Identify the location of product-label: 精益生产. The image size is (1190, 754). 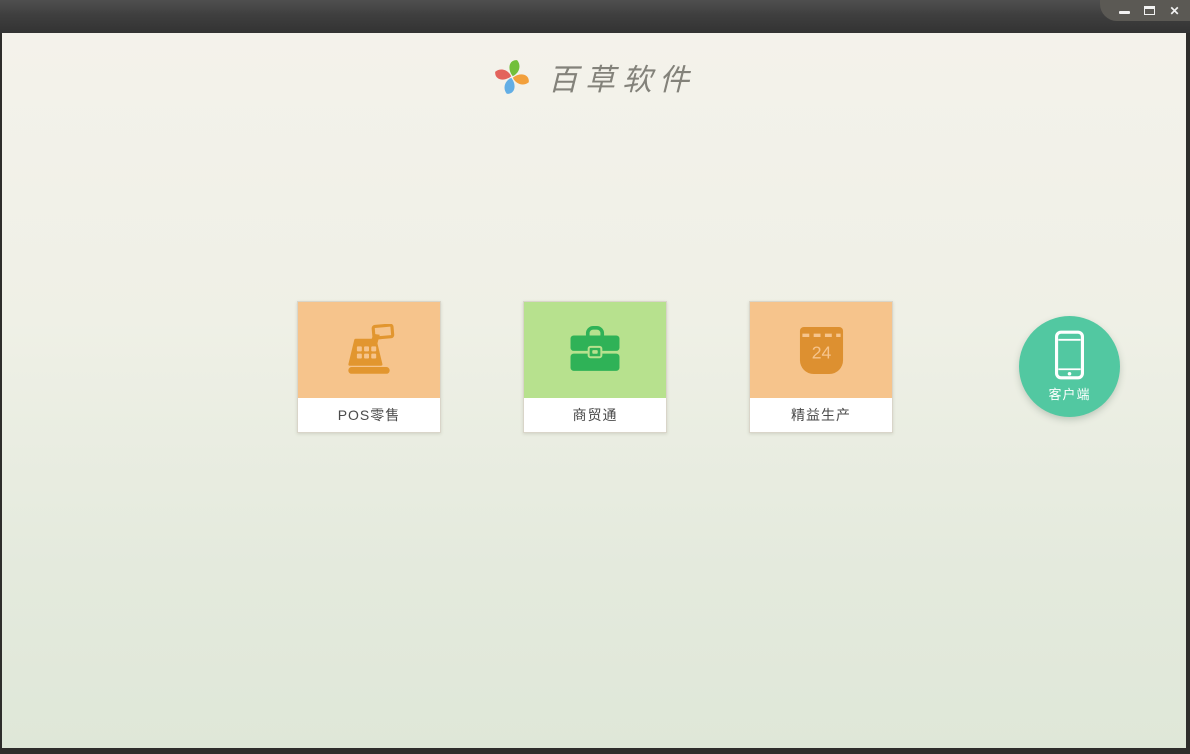
(821, 415).